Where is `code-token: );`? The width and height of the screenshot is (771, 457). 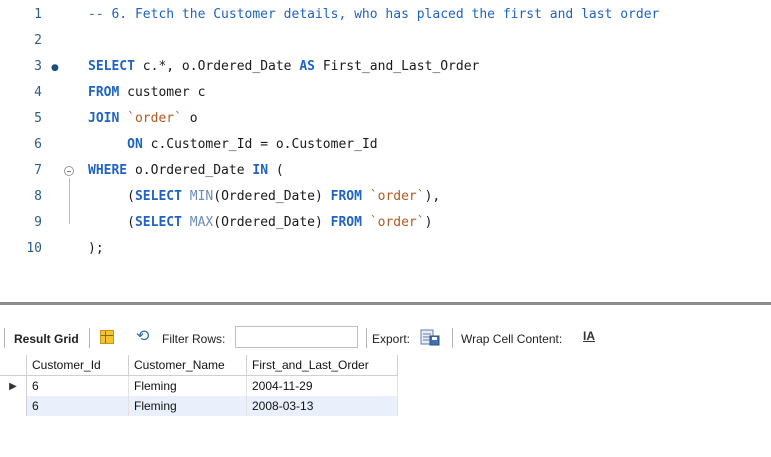
code-token: ); is located at coordinates (96, 248).